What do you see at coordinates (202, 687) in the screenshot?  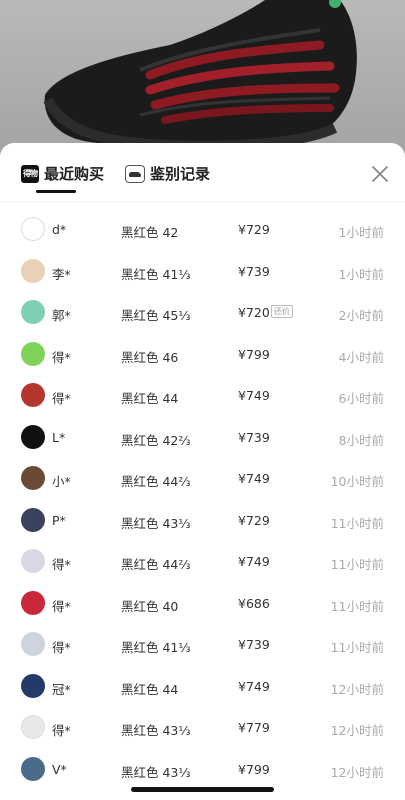 I see `purchase-record-row: 冠* 黑红色 44 ¥749 12小时前` at bounding box center [202, 687].